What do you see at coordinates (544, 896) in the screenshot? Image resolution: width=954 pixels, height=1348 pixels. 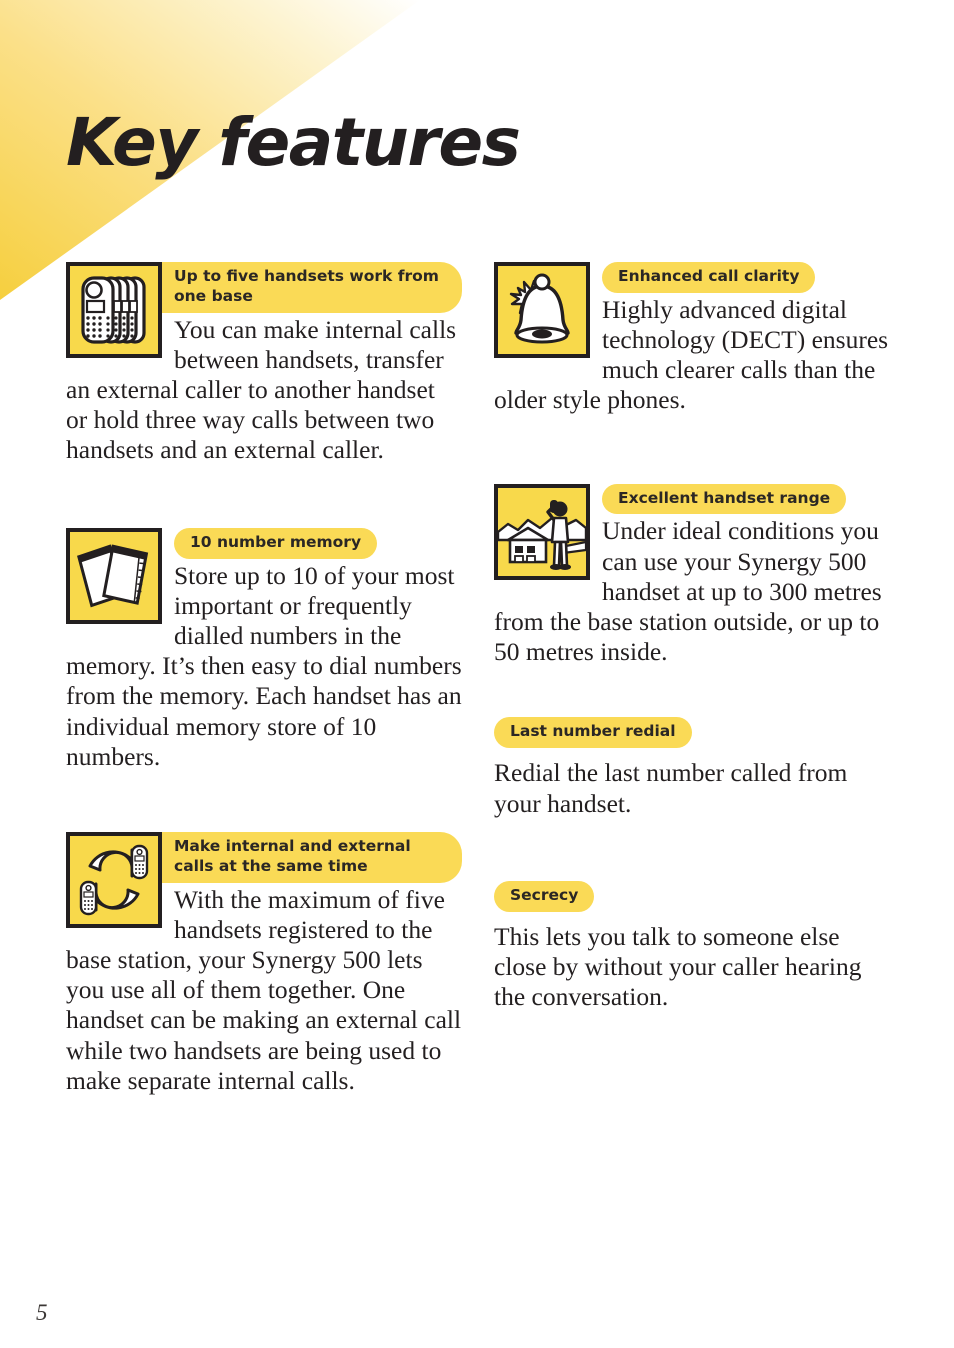 I see `feature-label: Secrecy` at bounding box center [544, 896].